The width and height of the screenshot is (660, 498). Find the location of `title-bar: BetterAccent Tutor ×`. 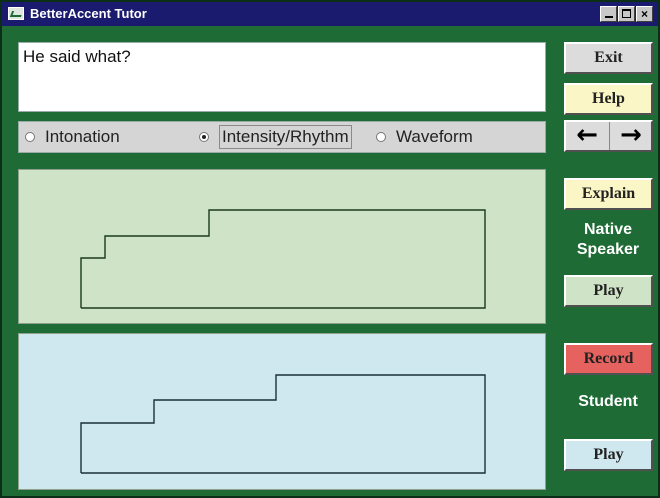

title-bar: BetterAccent Tutor × is located at coordinates (330, 14).